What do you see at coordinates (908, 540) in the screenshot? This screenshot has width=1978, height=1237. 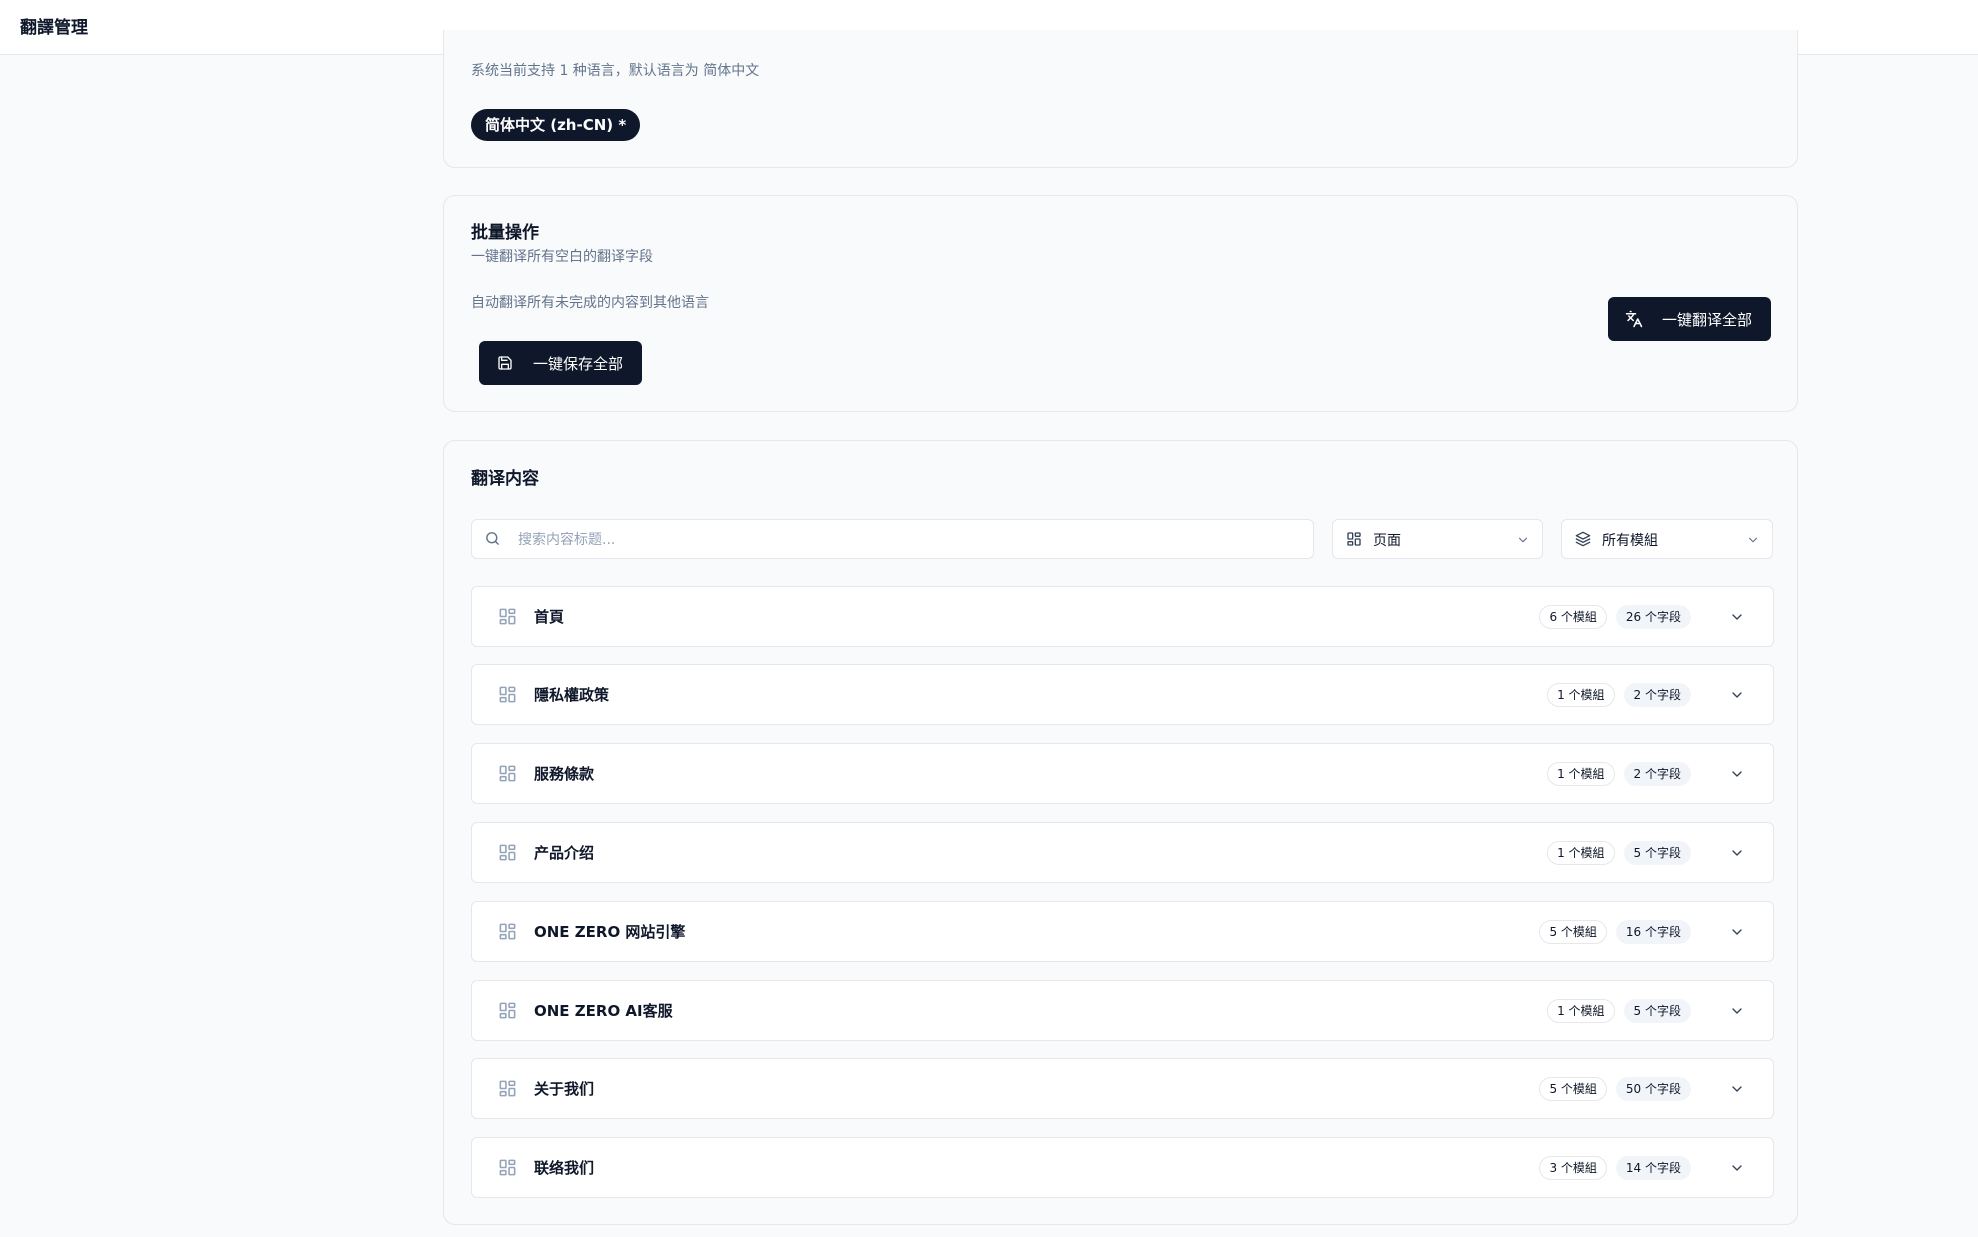 I see `search-input` at bounding box center [908, 540].